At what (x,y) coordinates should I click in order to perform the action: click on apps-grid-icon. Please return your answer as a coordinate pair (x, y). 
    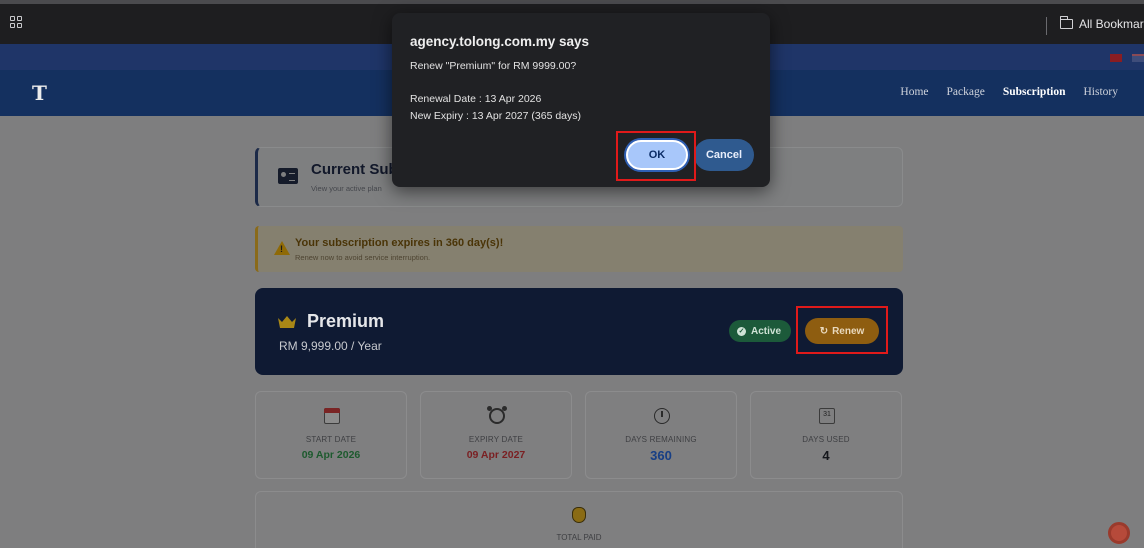
    Looking at the image, I should click on (17, 23).